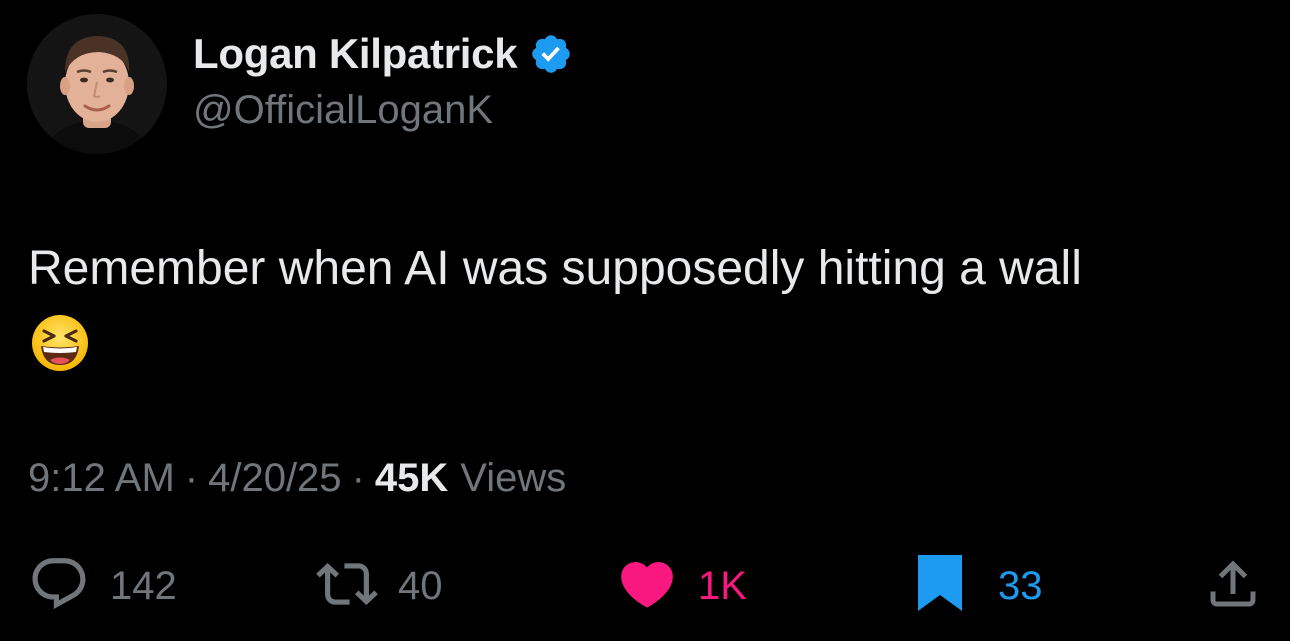 This screenshot has height=641, width=1290. I want to click on like-button: 1K, so click(681, 586).